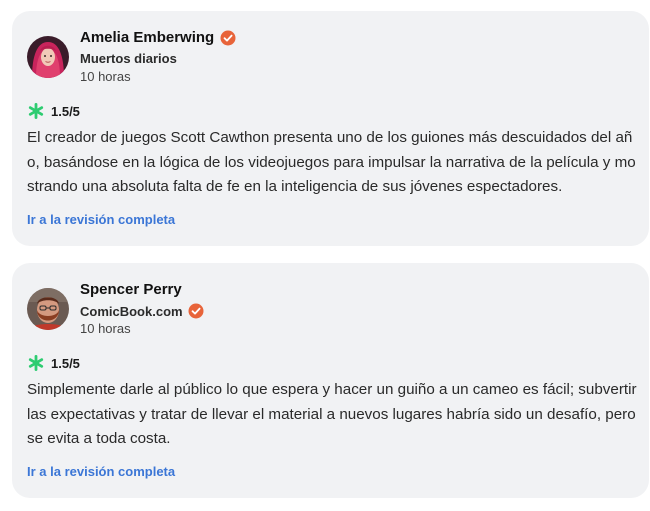 The image size is (650, 511). I want to click on critic-name: Amelia Emberwing, so click(147, 37).